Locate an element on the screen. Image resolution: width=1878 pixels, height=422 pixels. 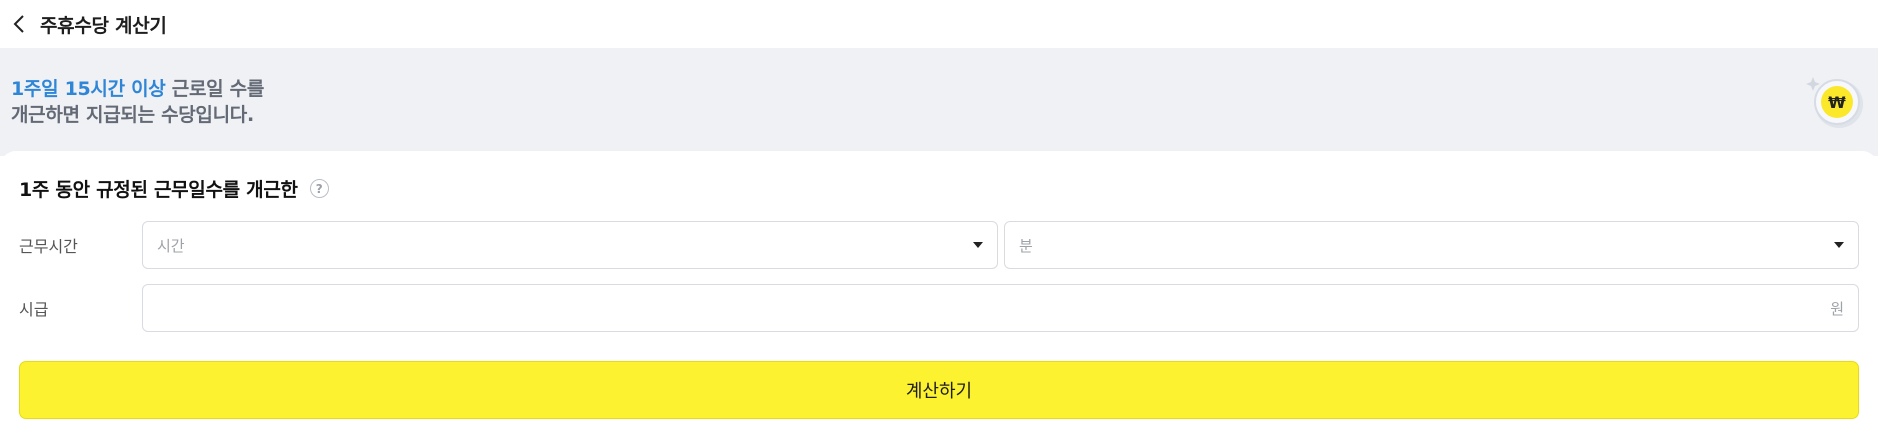
page-title: 주휴수당 계산기 is located at coordinates (103, 25).